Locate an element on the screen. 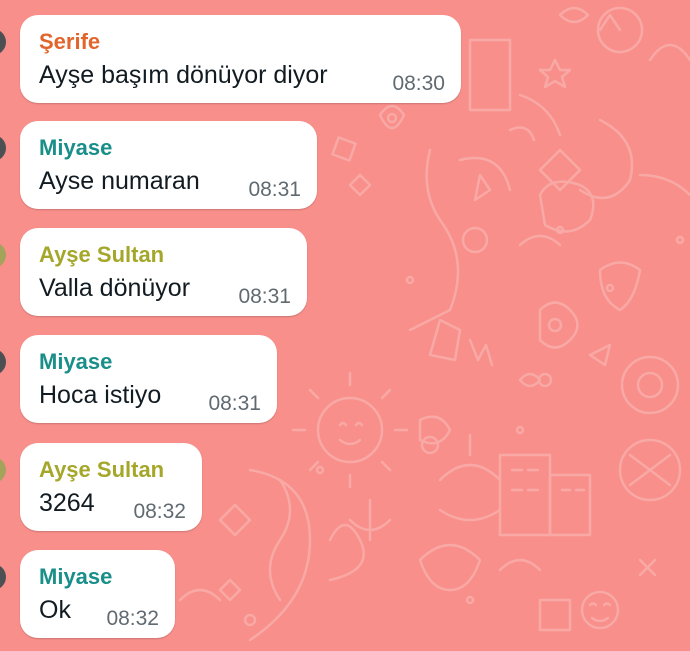 The image size is (690, 651). message-text: Ayşe başım dönüyor diyor is located at coordinates (183, 75).